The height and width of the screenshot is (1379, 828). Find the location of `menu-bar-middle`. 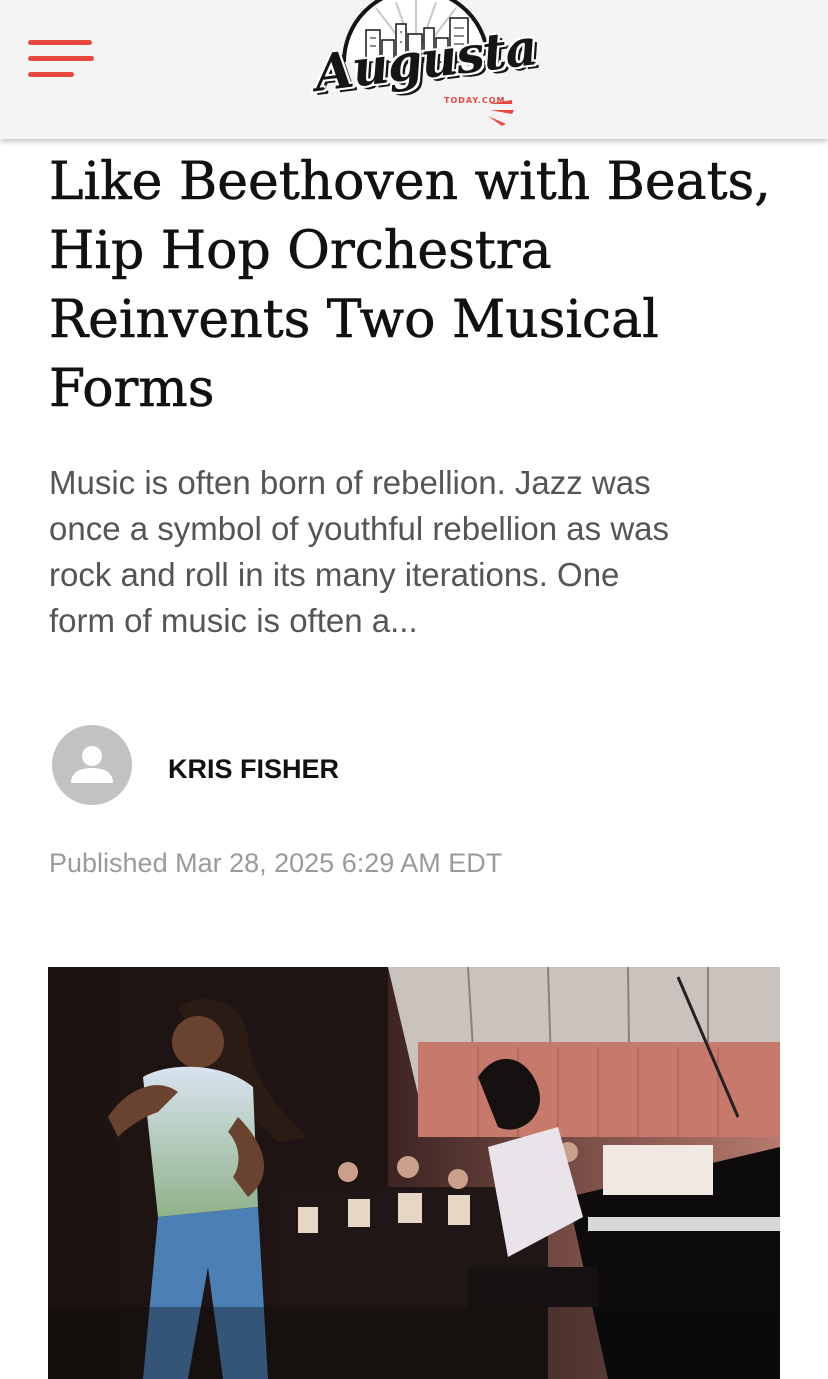

menu-bar-middle is located at coordinates (61, 58).